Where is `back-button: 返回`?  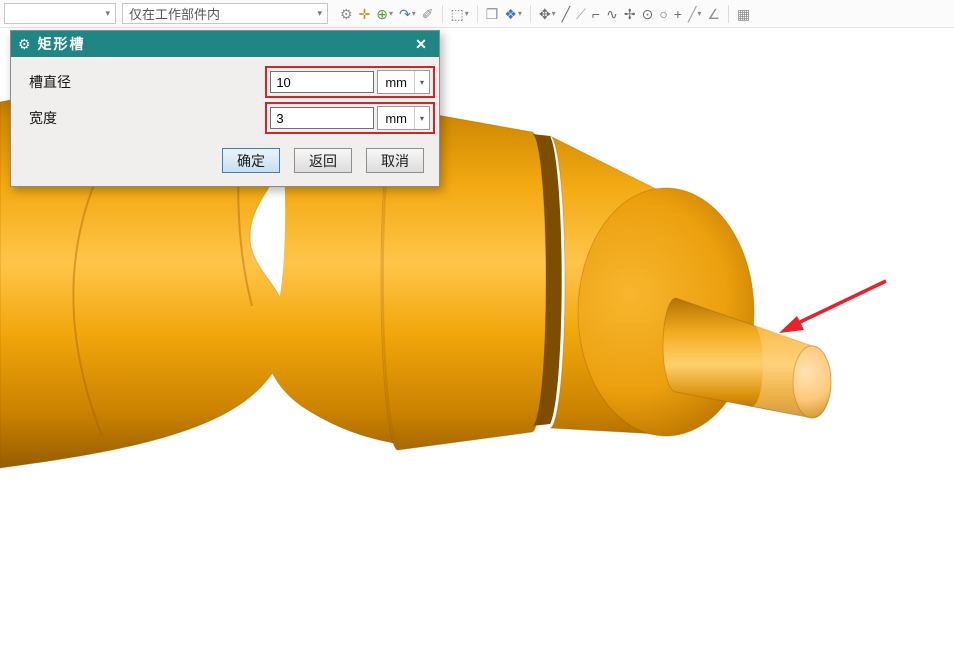 back-button: 返回 is located at coordinates (323, 160).